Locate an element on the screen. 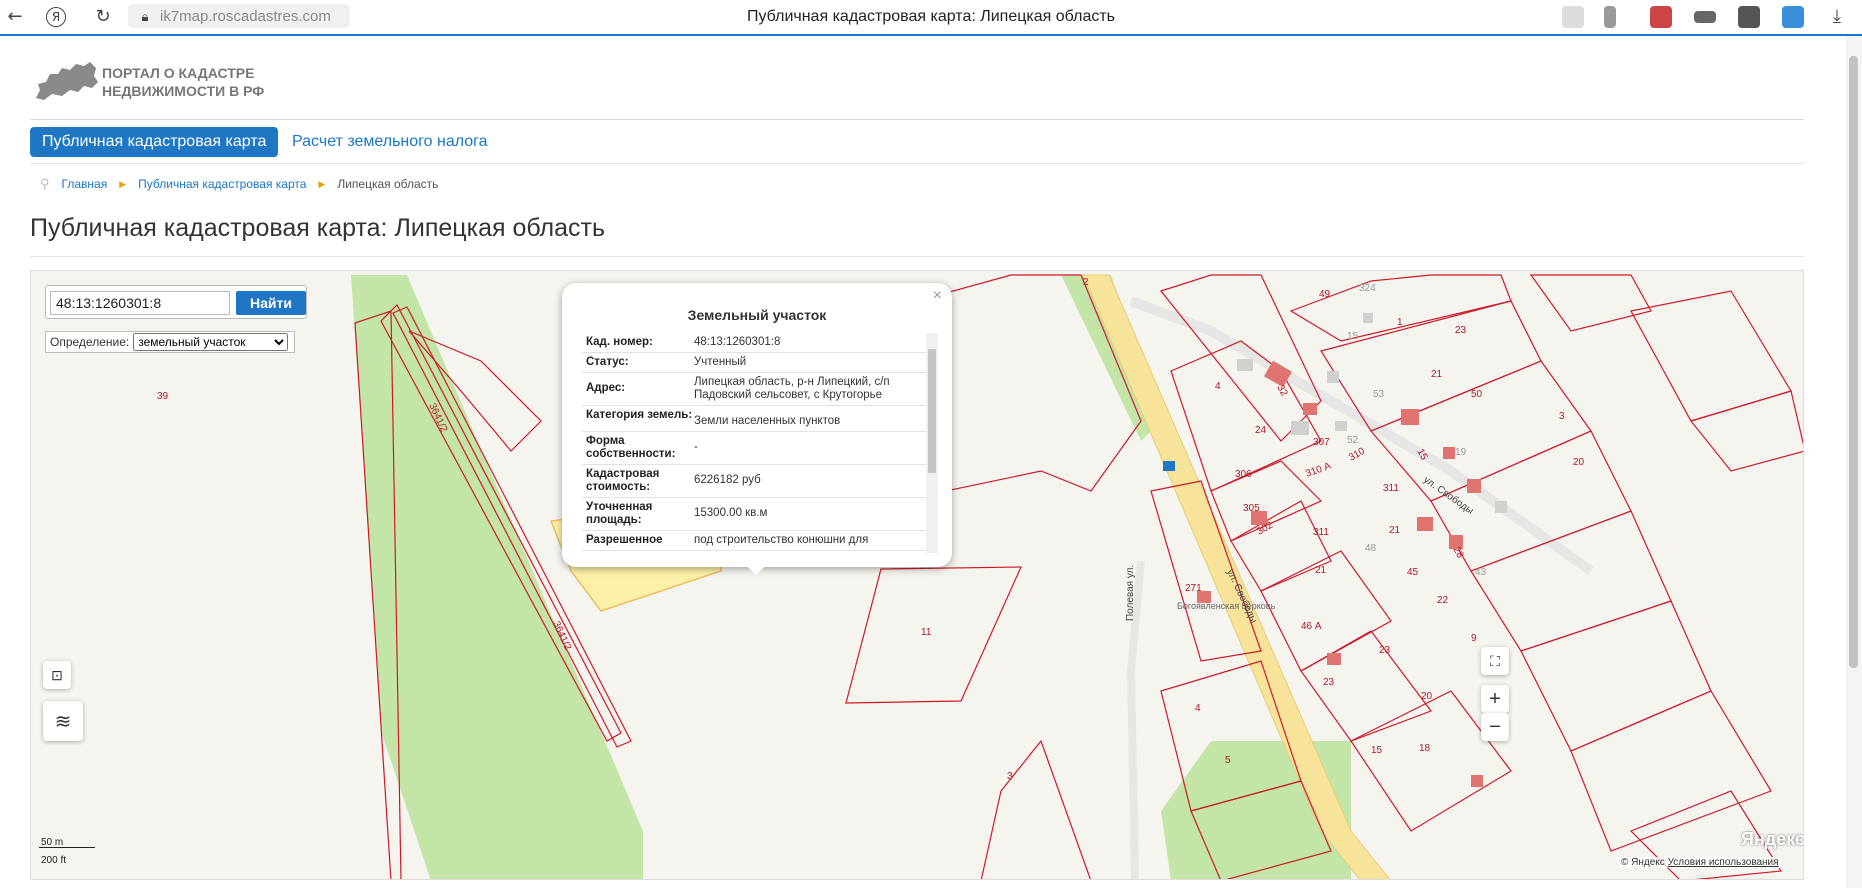 This screenshot has width=1862, height=888. popup-title: Земельный участок is located at coordinates (757, 315).